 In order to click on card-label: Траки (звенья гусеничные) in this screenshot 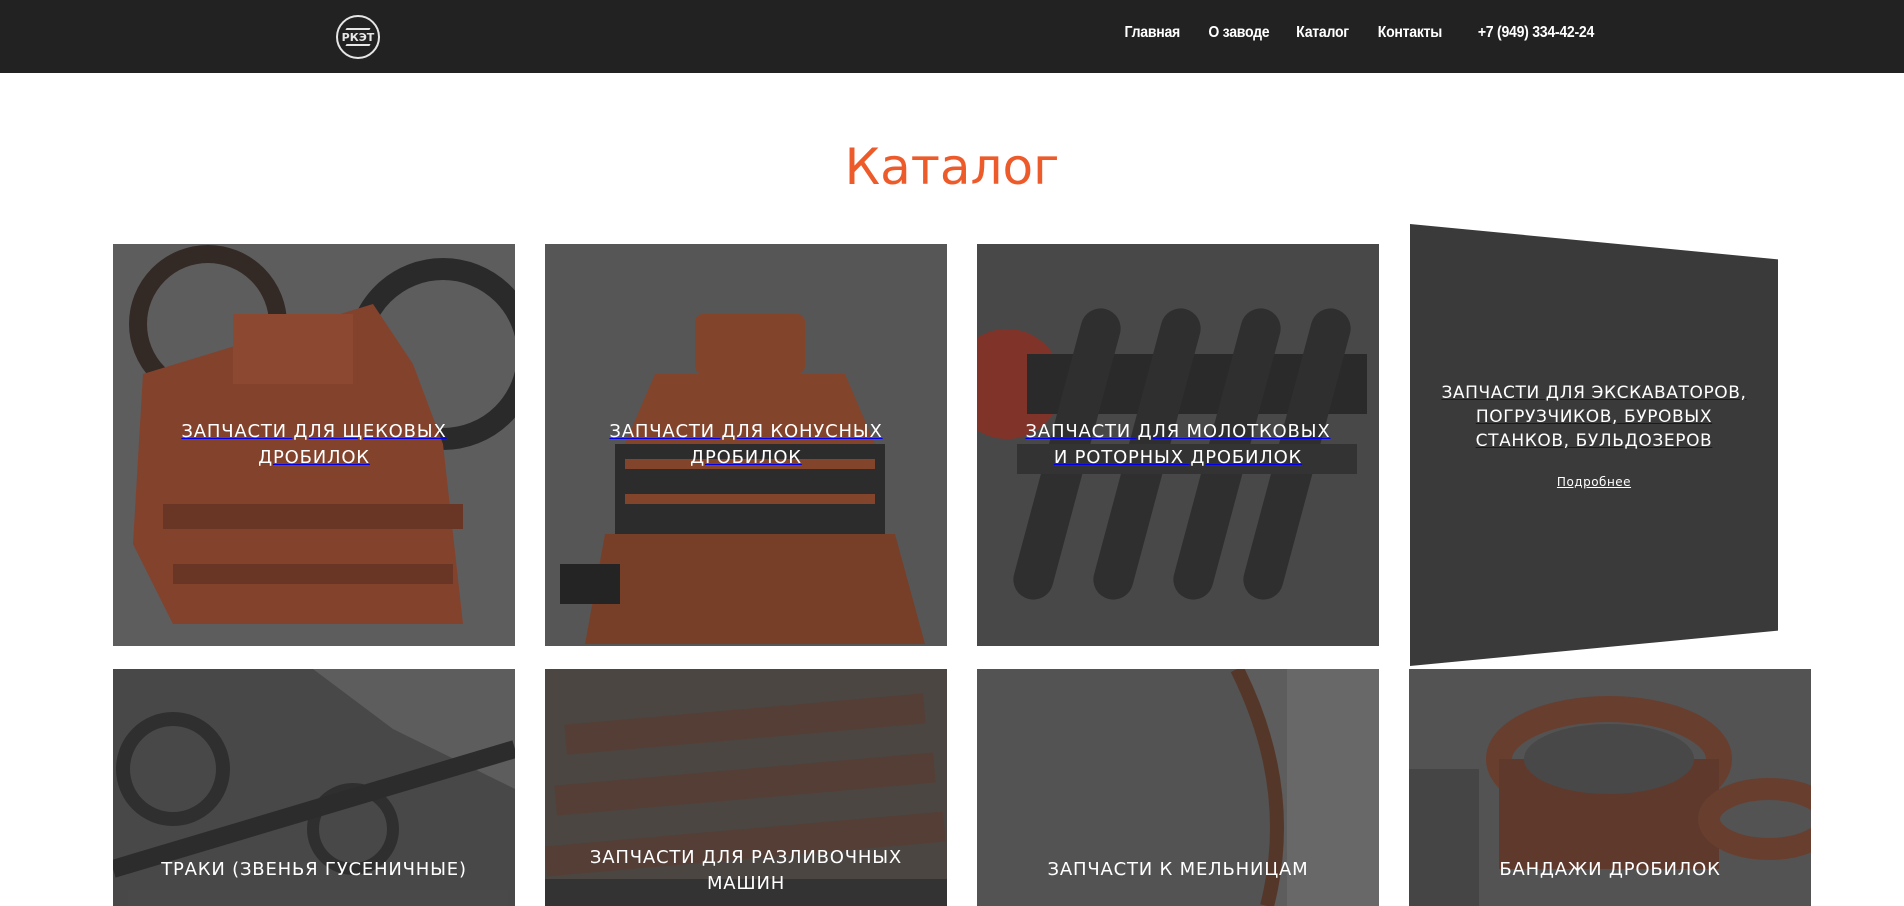, I will do `click(314, 869)`.